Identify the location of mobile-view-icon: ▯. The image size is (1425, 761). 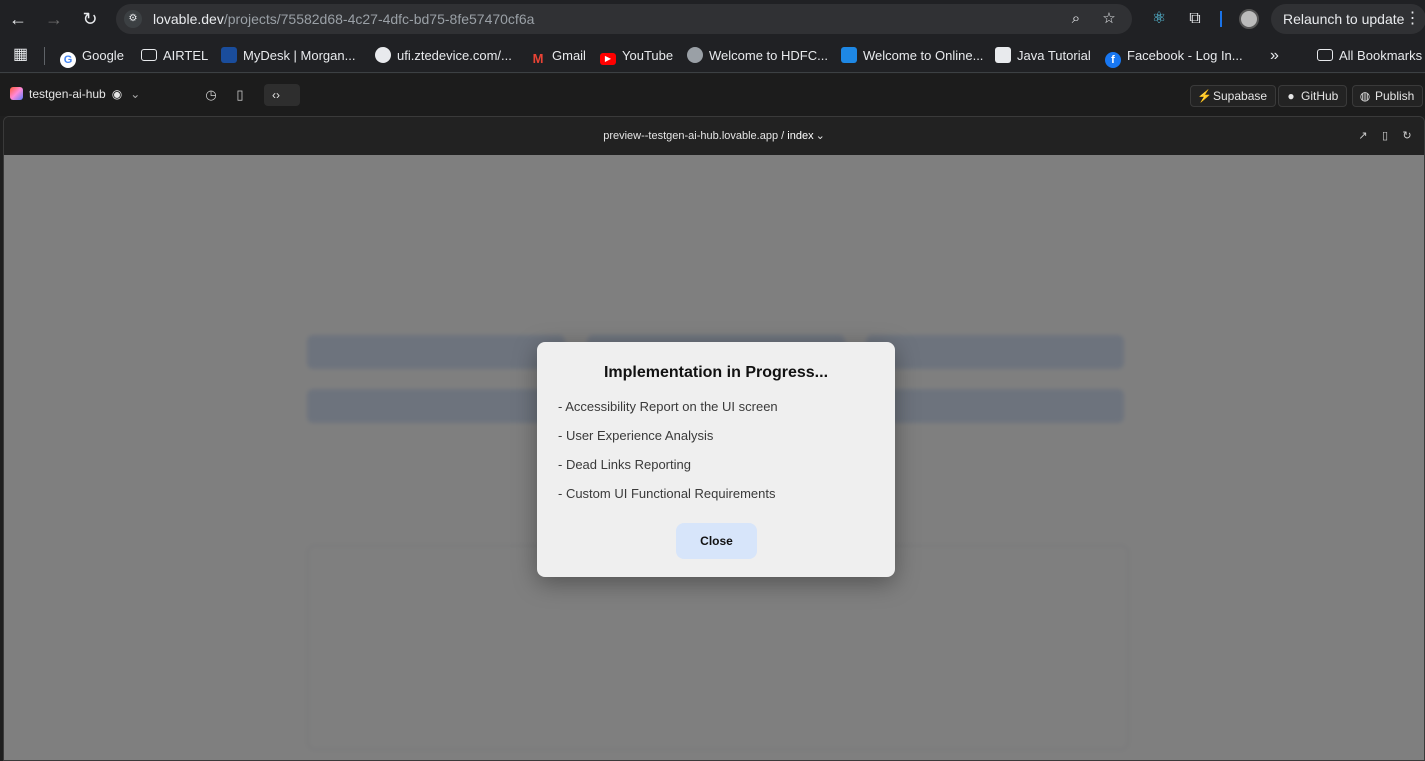
(1385, 136).